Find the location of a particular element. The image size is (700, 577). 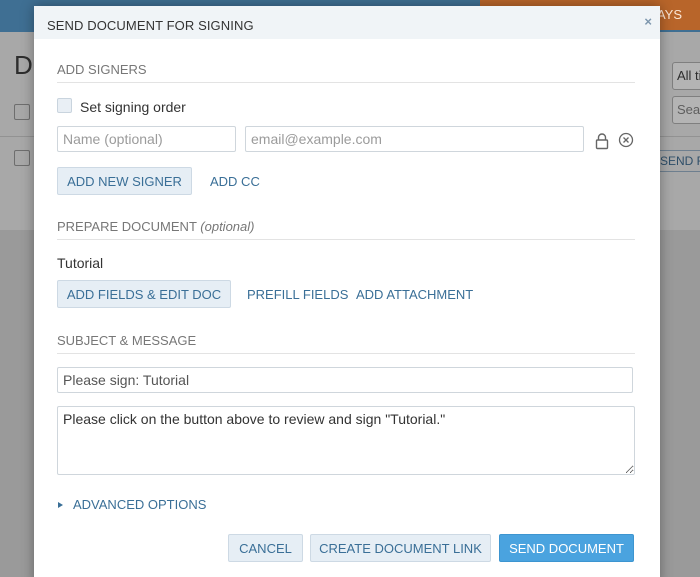

close-icon: × is located at coordinates (648, 21).